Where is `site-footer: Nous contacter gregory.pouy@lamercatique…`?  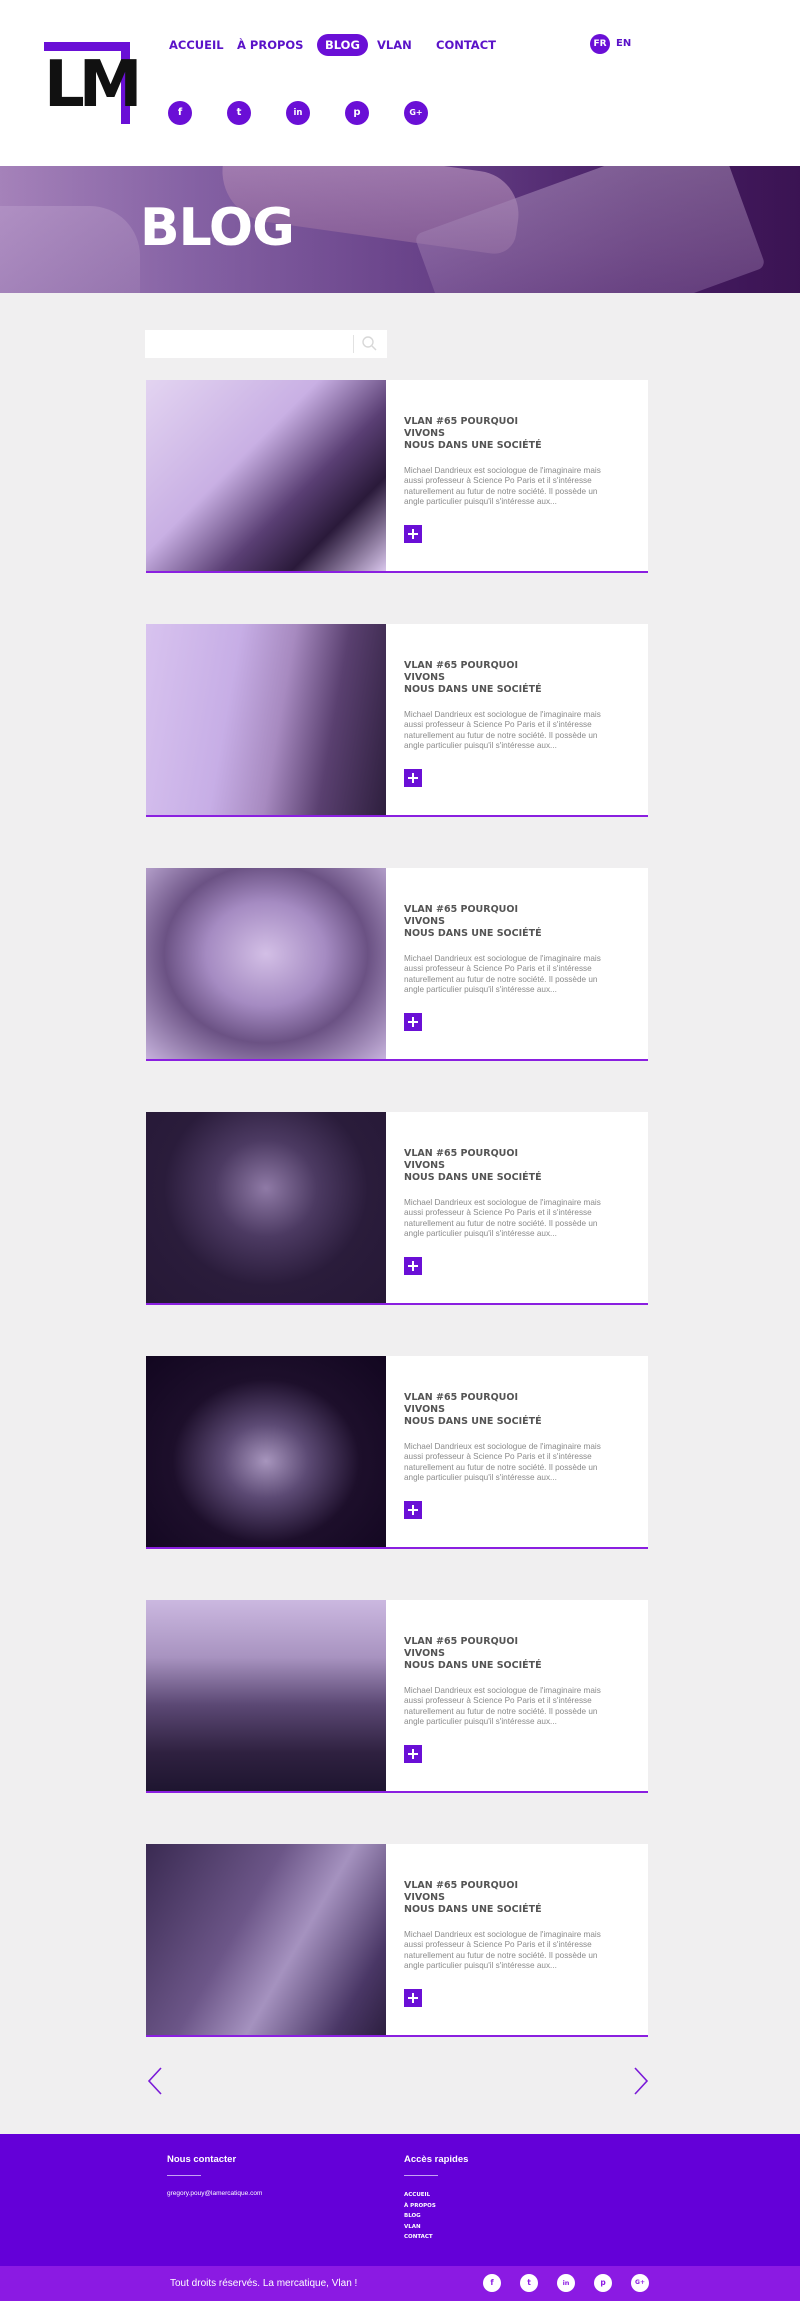 site-footer: Nous contacter gregory.pouy@lamercatique… is located at coordinates (400, 2200).